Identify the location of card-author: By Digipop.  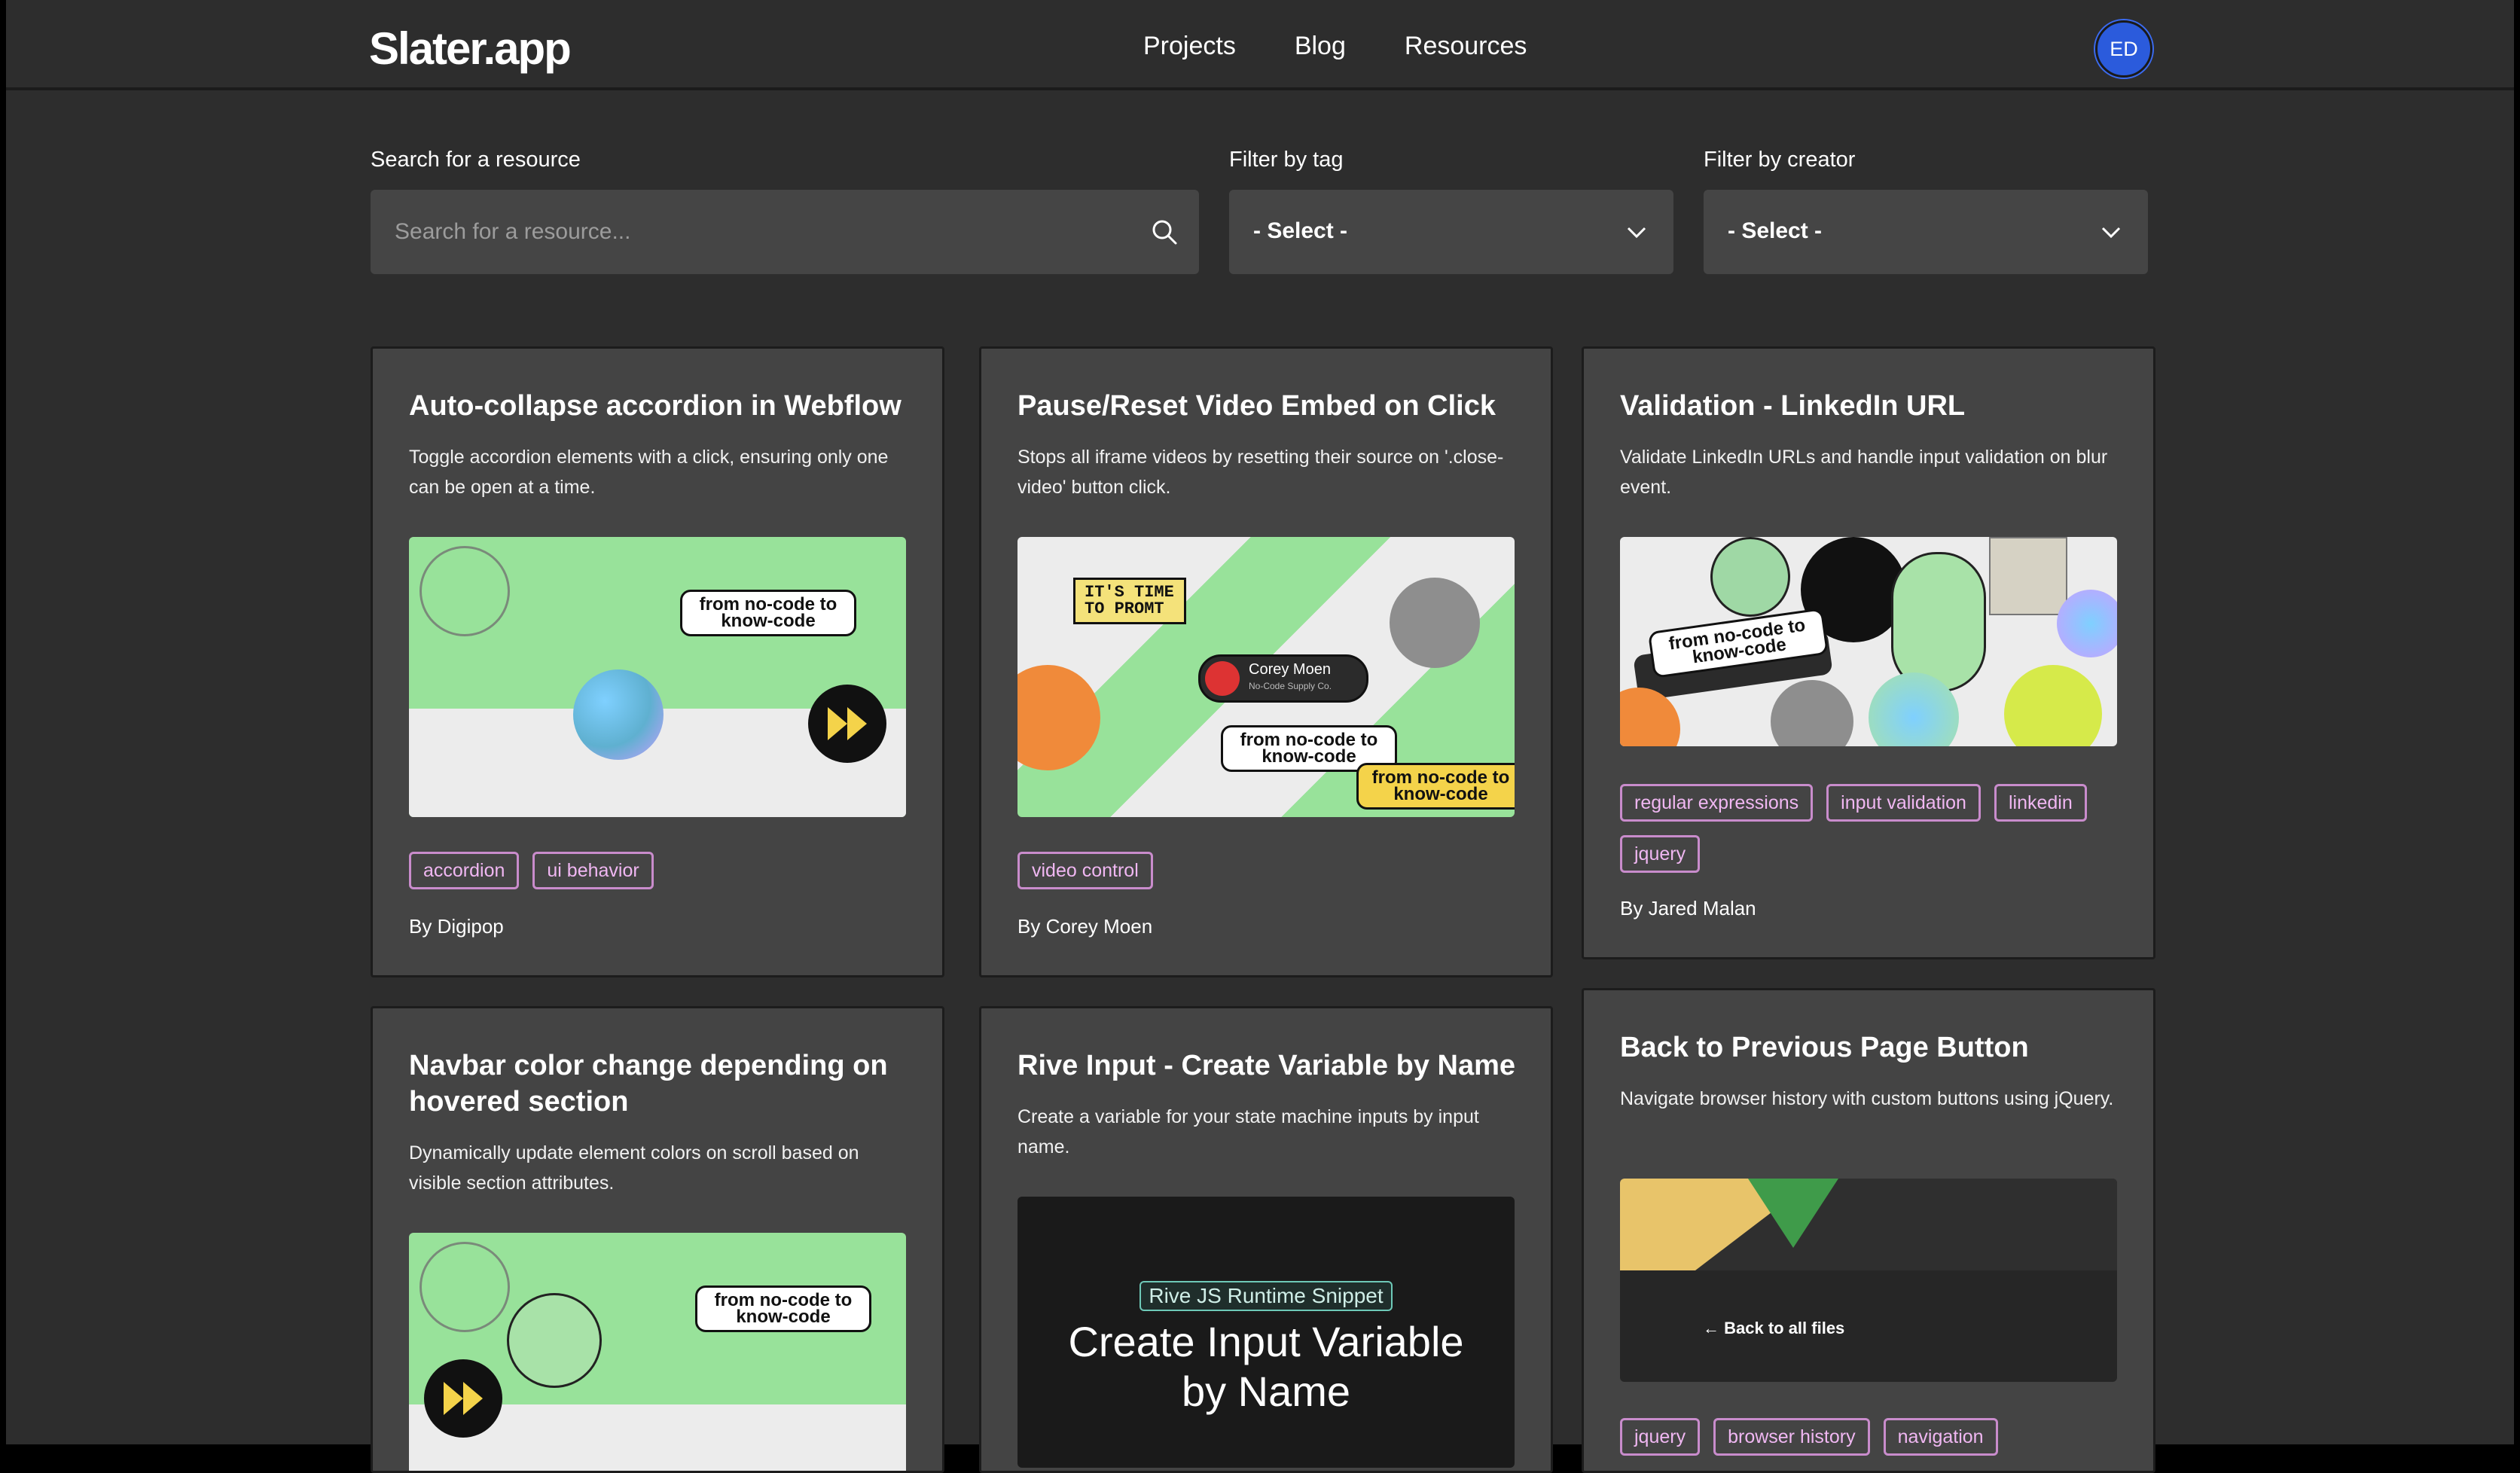
(456, 926).